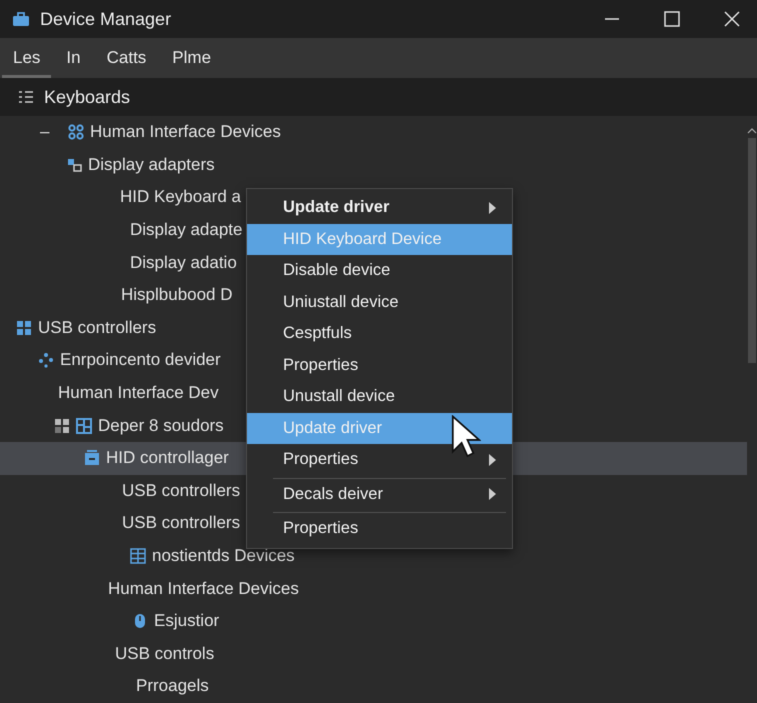  What do you see at coordinates (140, 360) in the screenshot?
I see `tree-item: Enrpoincento devider` at bounding box center [140, 360].